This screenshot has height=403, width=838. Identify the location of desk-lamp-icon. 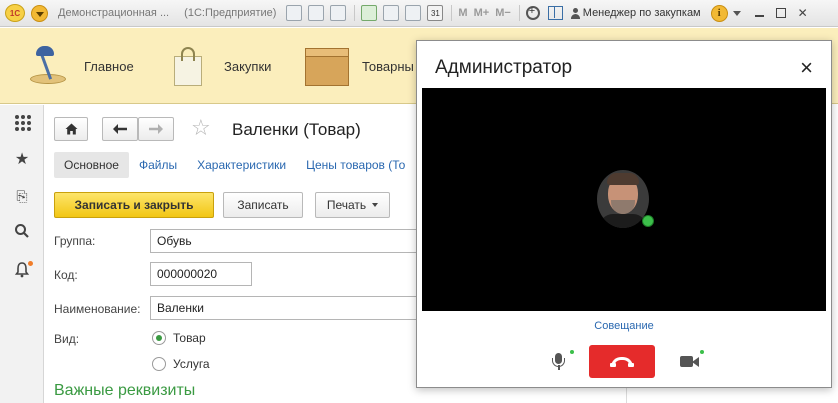
(49, 66).